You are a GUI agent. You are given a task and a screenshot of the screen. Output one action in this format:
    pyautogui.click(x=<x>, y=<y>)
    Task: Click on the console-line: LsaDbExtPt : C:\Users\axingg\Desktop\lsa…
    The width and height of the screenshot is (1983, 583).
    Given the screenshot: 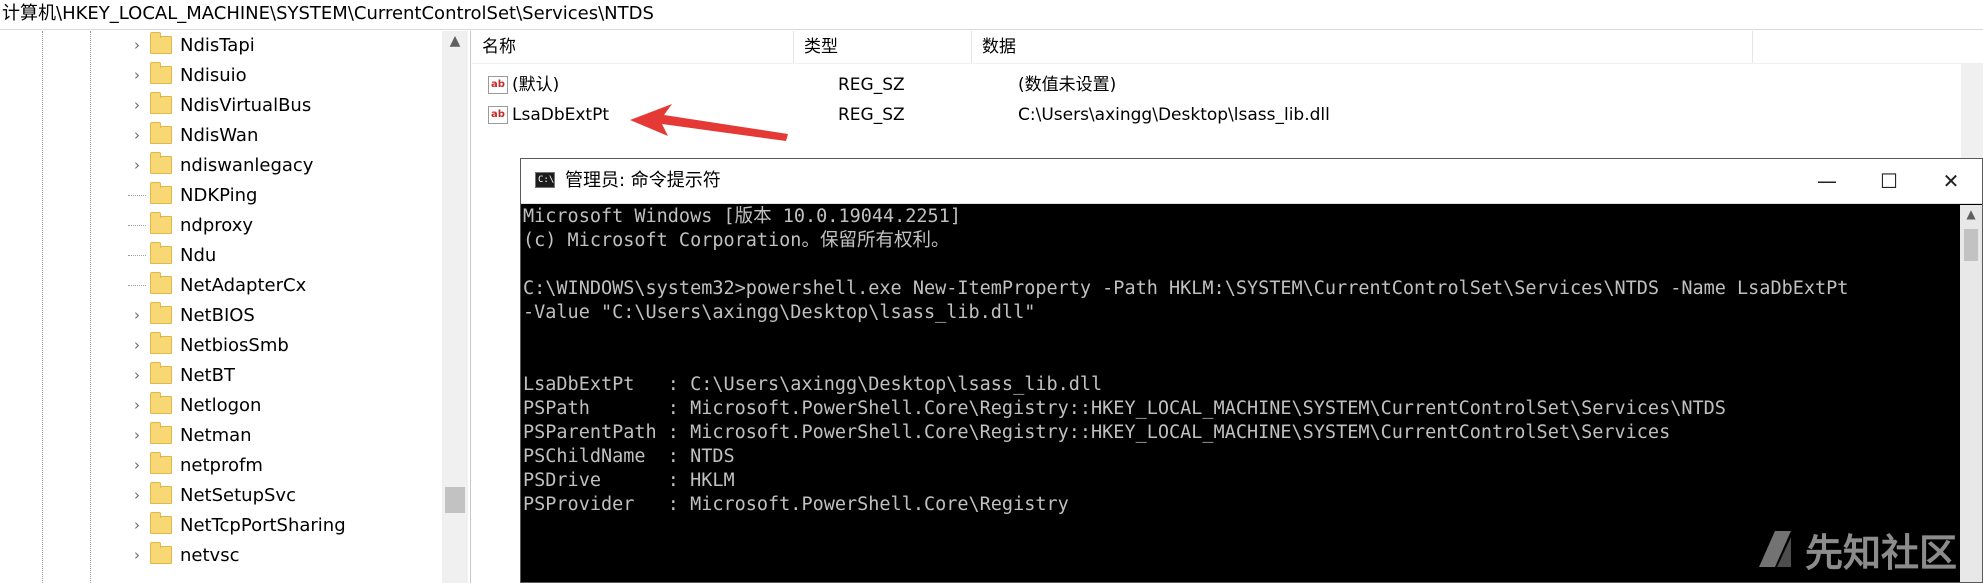 What is the action you would take?
    pyautogui.click(x=813, y=384)
    